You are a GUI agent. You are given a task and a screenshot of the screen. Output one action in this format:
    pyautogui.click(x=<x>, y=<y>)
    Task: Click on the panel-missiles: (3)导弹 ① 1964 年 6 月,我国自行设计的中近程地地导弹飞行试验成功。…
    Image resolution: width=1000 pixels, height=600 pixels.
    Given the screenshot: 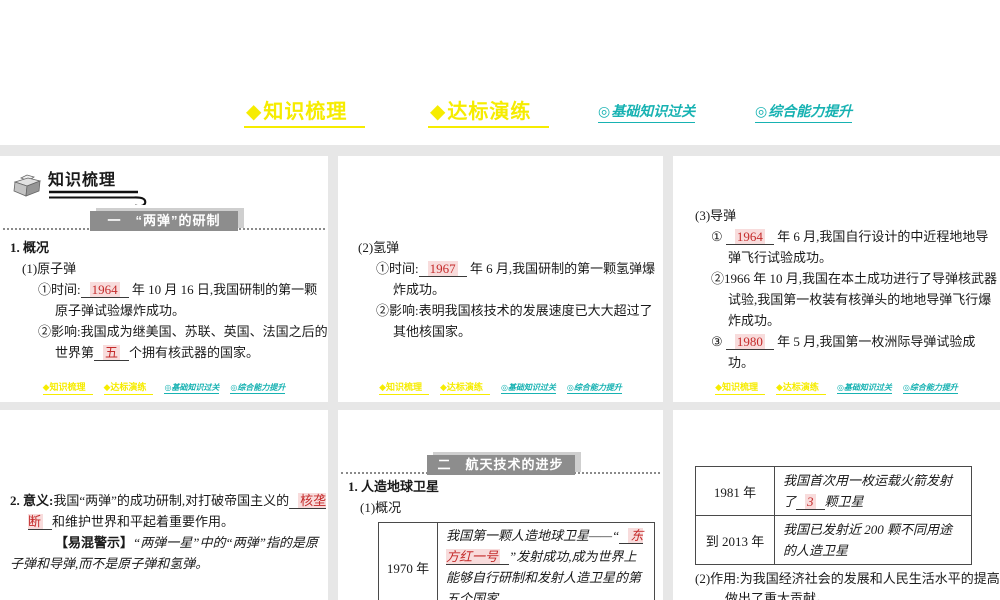 What is the action you would take?
    pyautogui.click(x=836, y=279)
    